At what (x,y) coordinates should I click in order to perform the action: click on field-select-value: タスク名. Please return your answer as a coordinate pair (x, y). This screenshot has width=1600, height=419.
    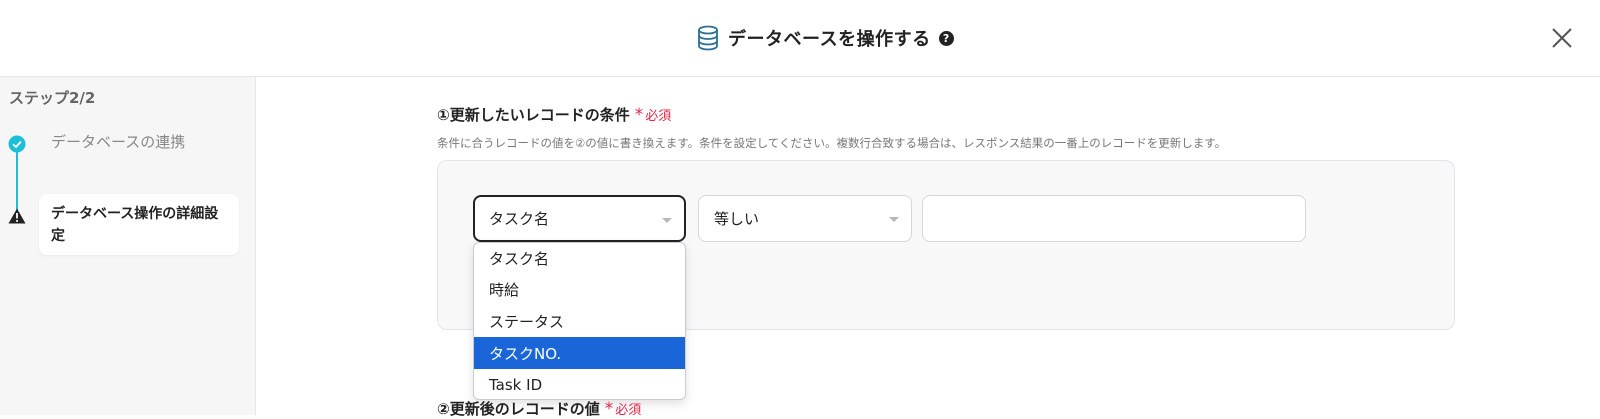
    Looking at the image, I should click on (519, 219).